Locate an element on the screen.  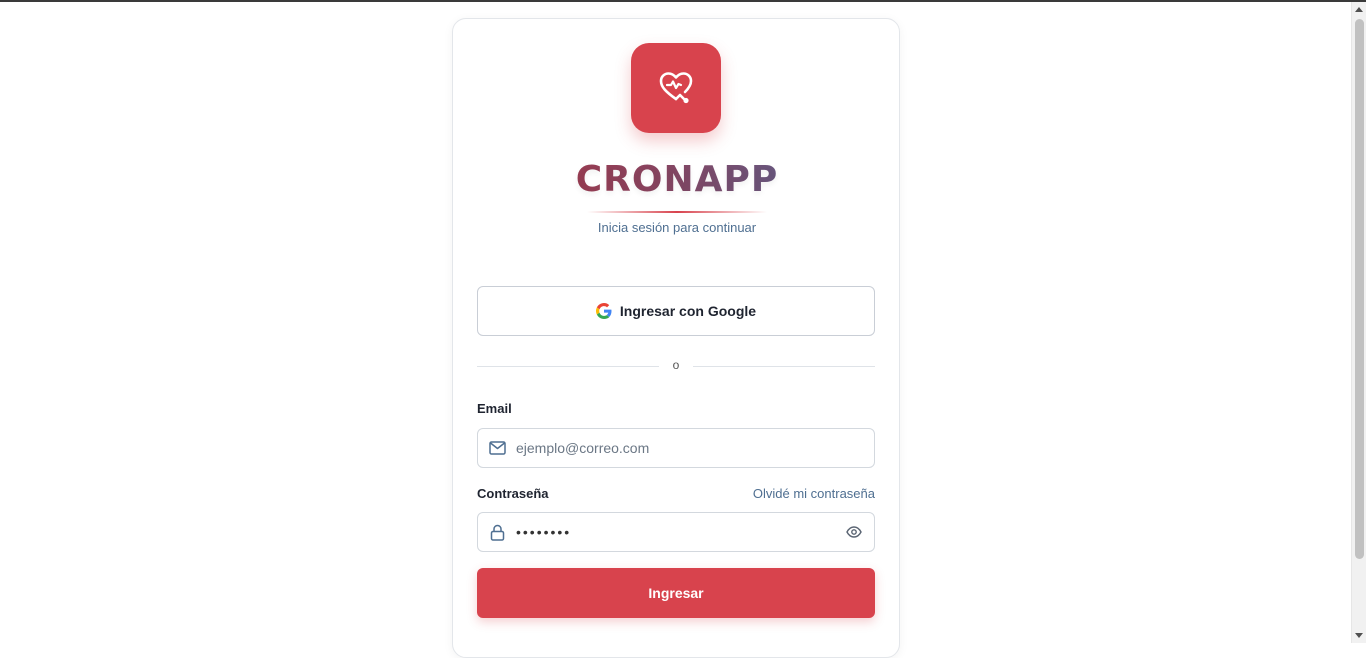
login-submit-button: Ingresar is located at coordinates (676, 593).